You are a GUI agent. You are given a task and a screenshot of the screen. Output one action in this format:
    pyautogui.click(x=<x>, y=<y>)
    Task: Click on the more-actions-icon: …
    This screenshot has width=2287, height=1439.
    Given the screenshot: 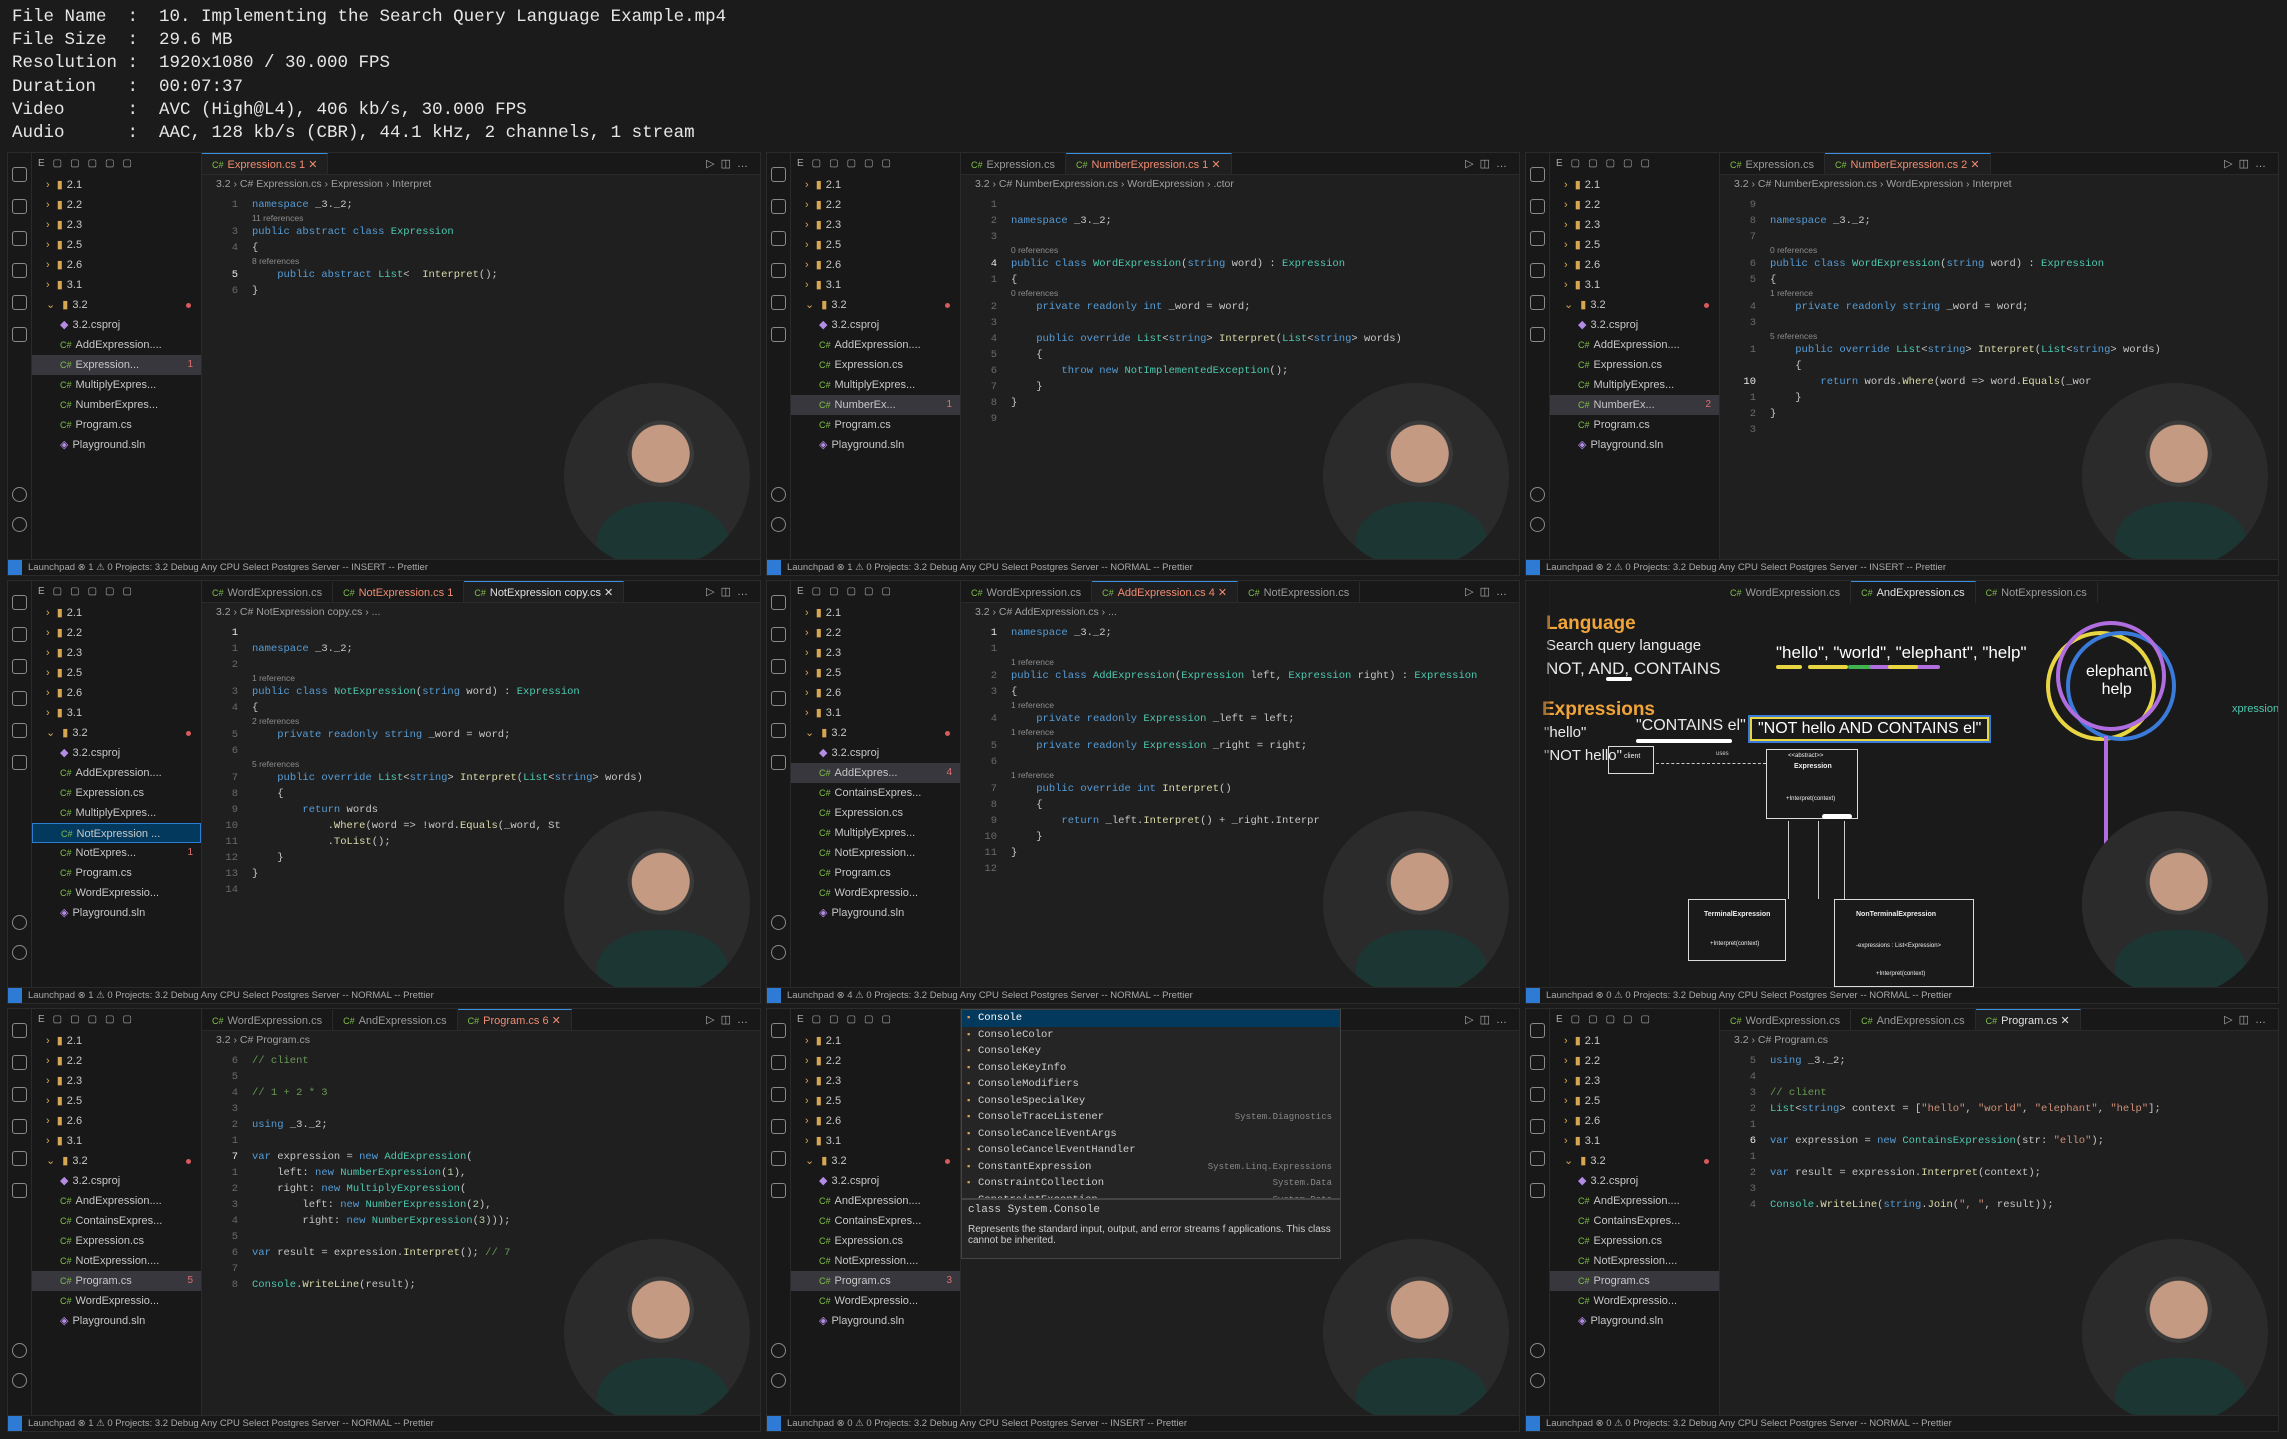 What is the action you would take?
    pyautogui.click(x=1504, y=1020)
    